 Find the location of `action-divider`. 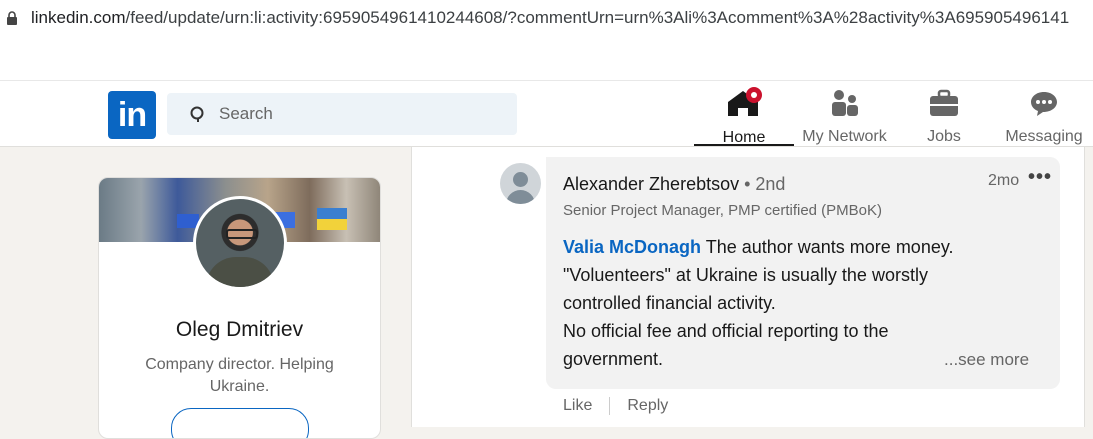

action-divider is located at coordinates (610, 406).